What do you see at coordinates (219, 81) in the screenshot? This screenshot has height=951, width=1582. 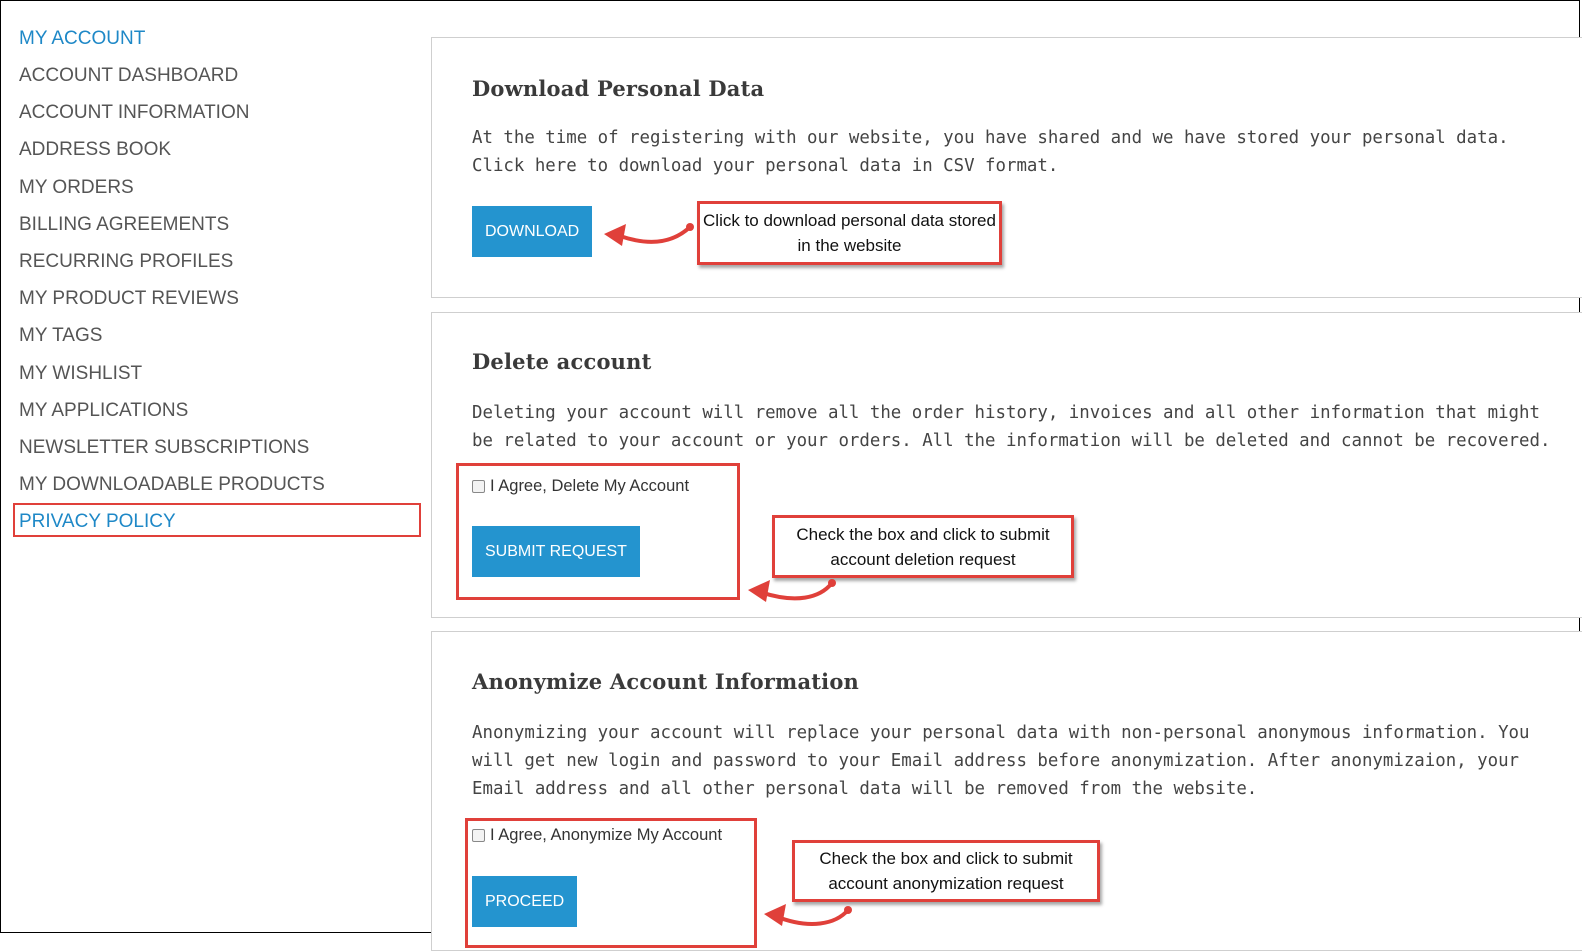 I see `sidebar-item-account-dashboard: ACCOUNT DASHBOARD` at bounding box center [219, 81].